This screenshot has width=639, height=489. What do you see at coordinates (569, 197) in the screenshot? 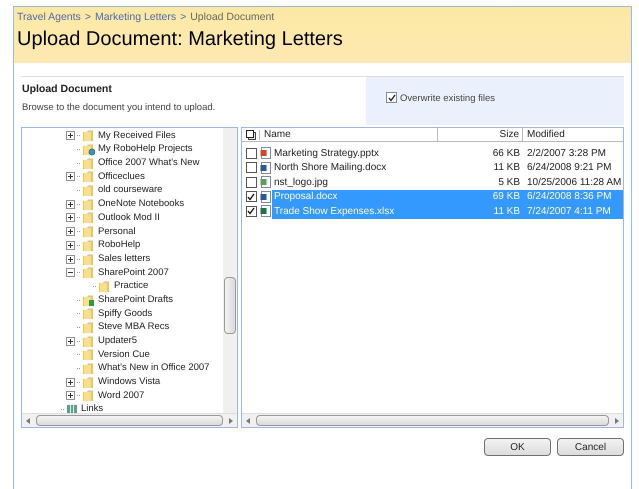
I see `file-modified: 6/24/2008 8:36 PM` at bounding box center [569, 197].